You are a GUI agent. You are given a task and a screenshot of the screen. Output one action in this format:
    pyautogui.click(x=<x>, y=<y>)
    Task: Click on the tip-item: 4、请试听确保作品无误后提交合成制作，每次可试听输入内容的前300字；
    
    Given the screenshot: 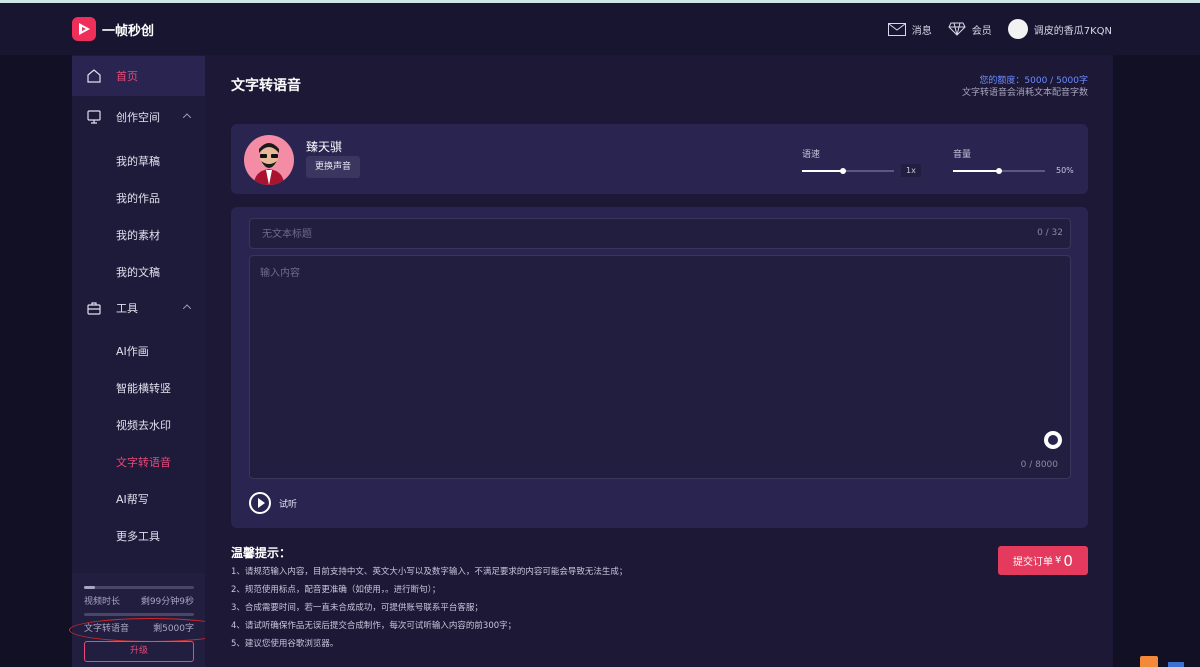 What is the action you would take?
    pyautogui.click(x=374, y=626)
    